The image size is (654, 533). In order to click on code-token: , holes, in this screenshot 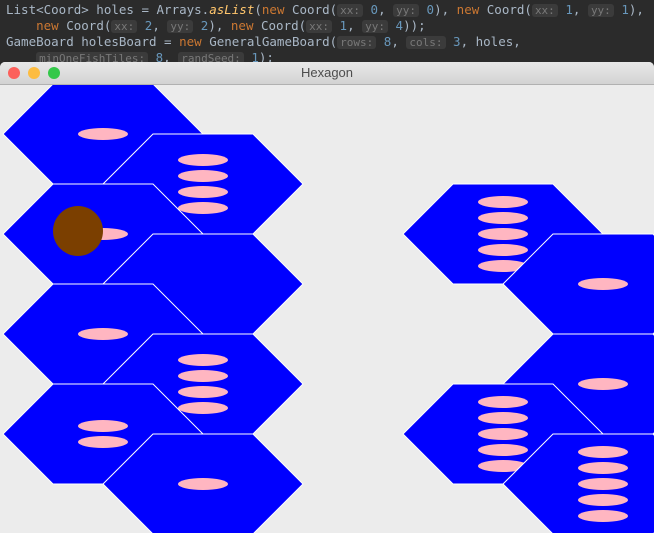, I will do `click(490, 41)`.